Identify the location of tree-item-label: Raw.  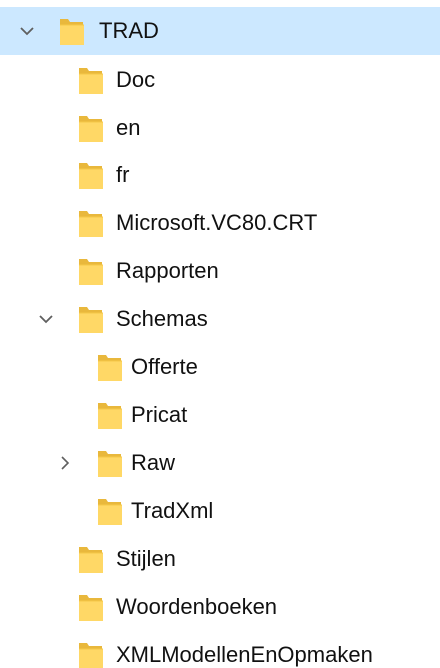
(153, 462).